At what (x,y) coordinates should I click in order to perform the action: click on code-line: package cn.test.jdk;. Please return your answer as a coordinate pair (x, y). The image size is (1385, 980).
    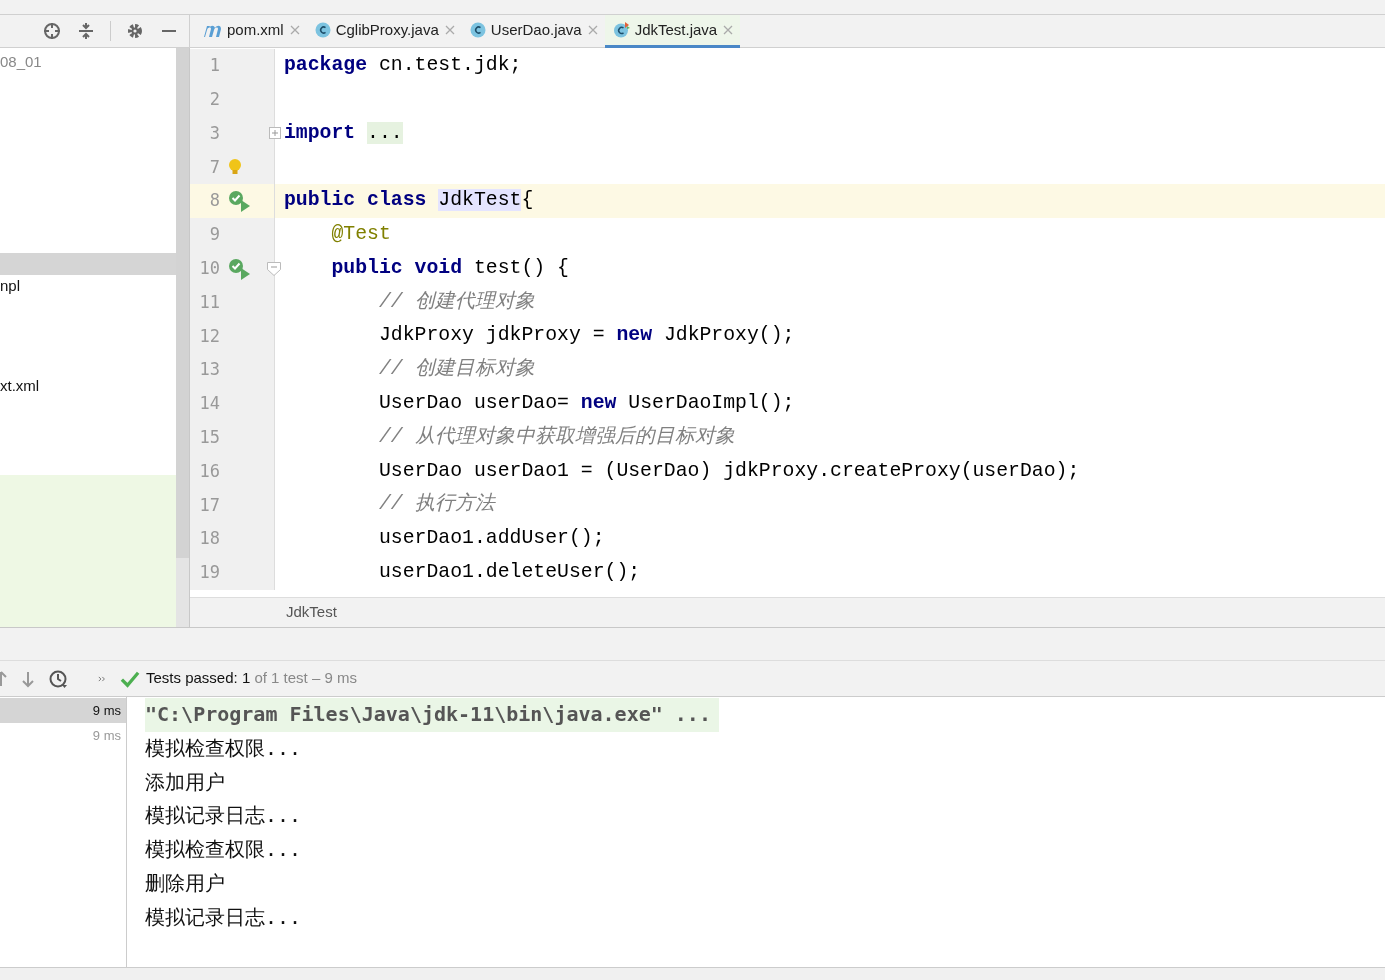
    Looking at the image, I should click on (403, 65).